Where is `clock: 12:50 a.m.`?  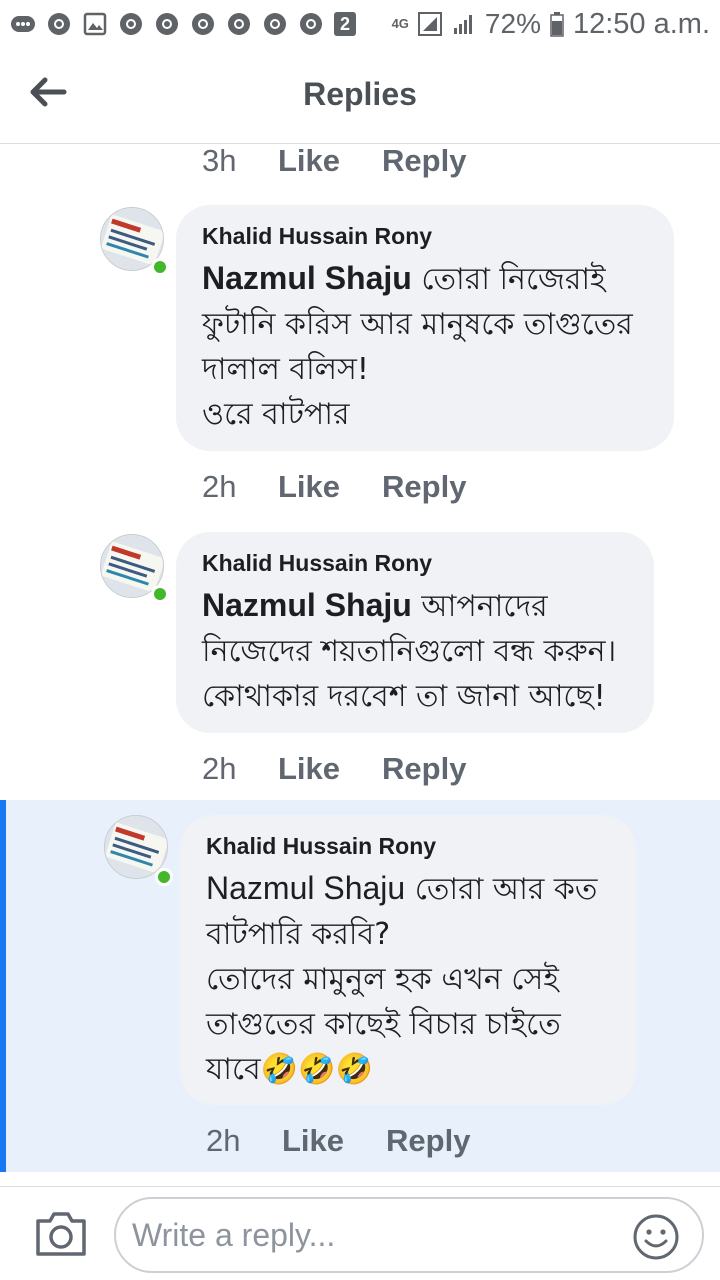 clock: 12:50 a.m. is located at coordinates (641, 23).